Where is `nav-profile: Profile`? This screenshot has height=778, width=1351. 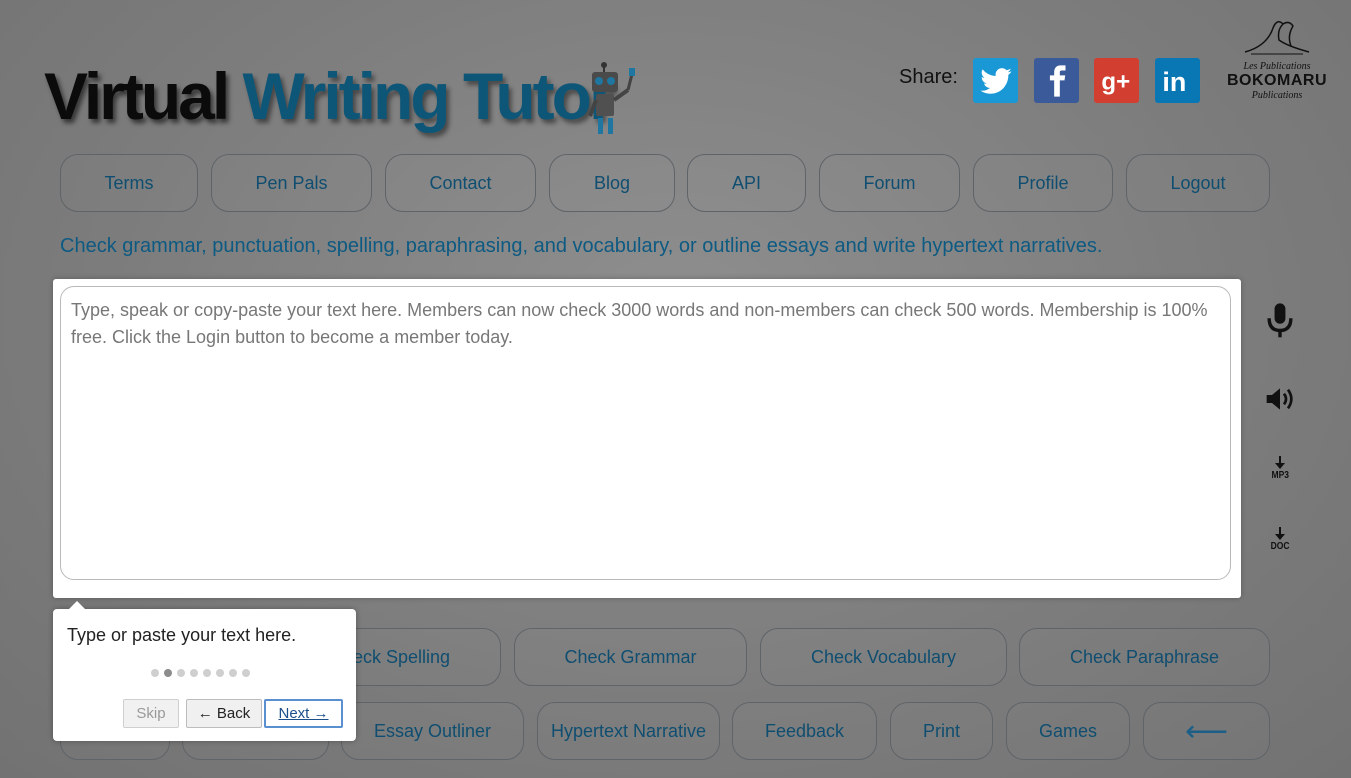
nav-profile: Profile is located at coordinates (1043, 183).